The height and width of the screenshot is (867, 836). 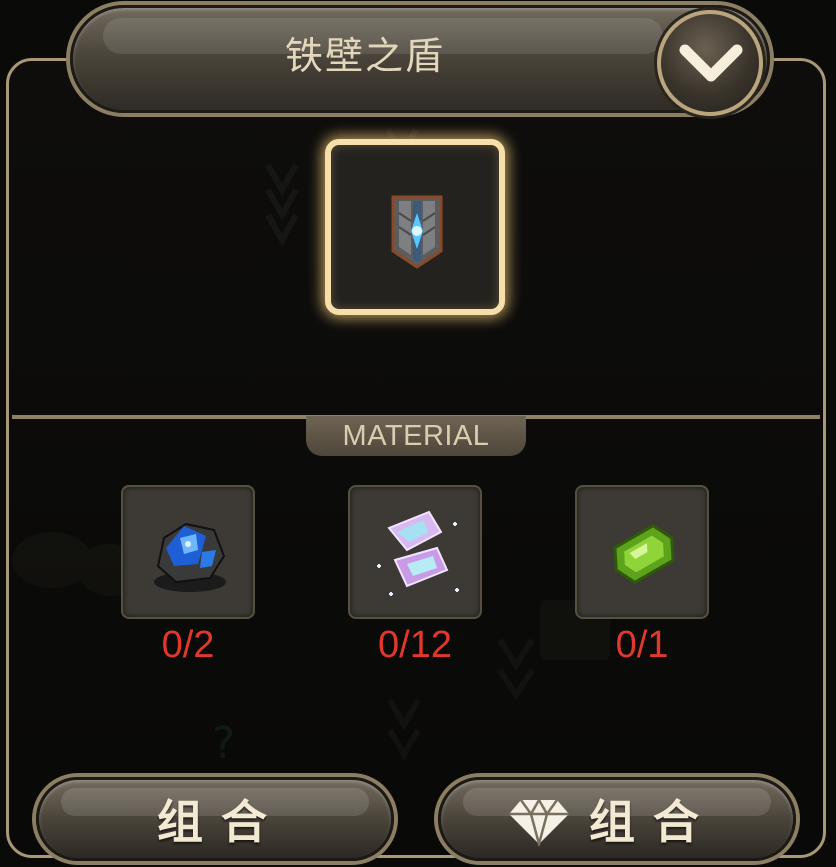 I want to click on blue-ore-icon, so click(x=190, y=557).